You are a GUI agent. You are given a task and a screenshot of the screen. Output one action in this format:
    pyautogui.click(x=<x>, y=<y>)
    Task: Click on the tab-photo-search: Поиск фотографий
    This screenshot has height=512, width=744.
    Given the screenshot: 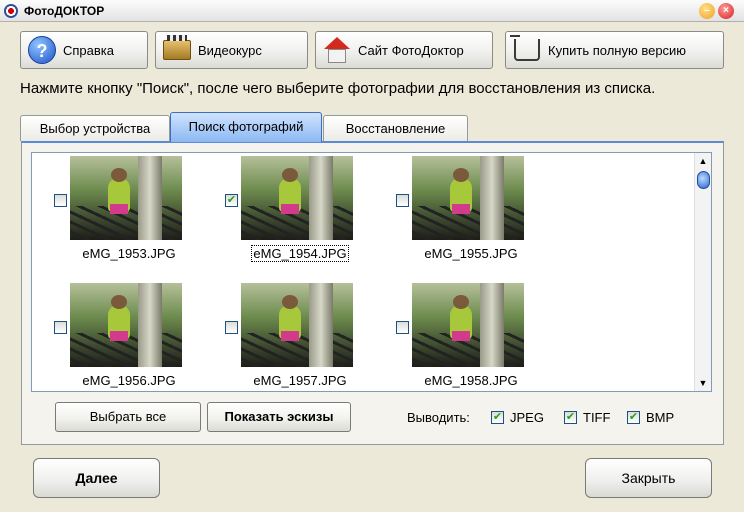 What is the action you would take?
    pyautogui.click(x=246, y=127)
    